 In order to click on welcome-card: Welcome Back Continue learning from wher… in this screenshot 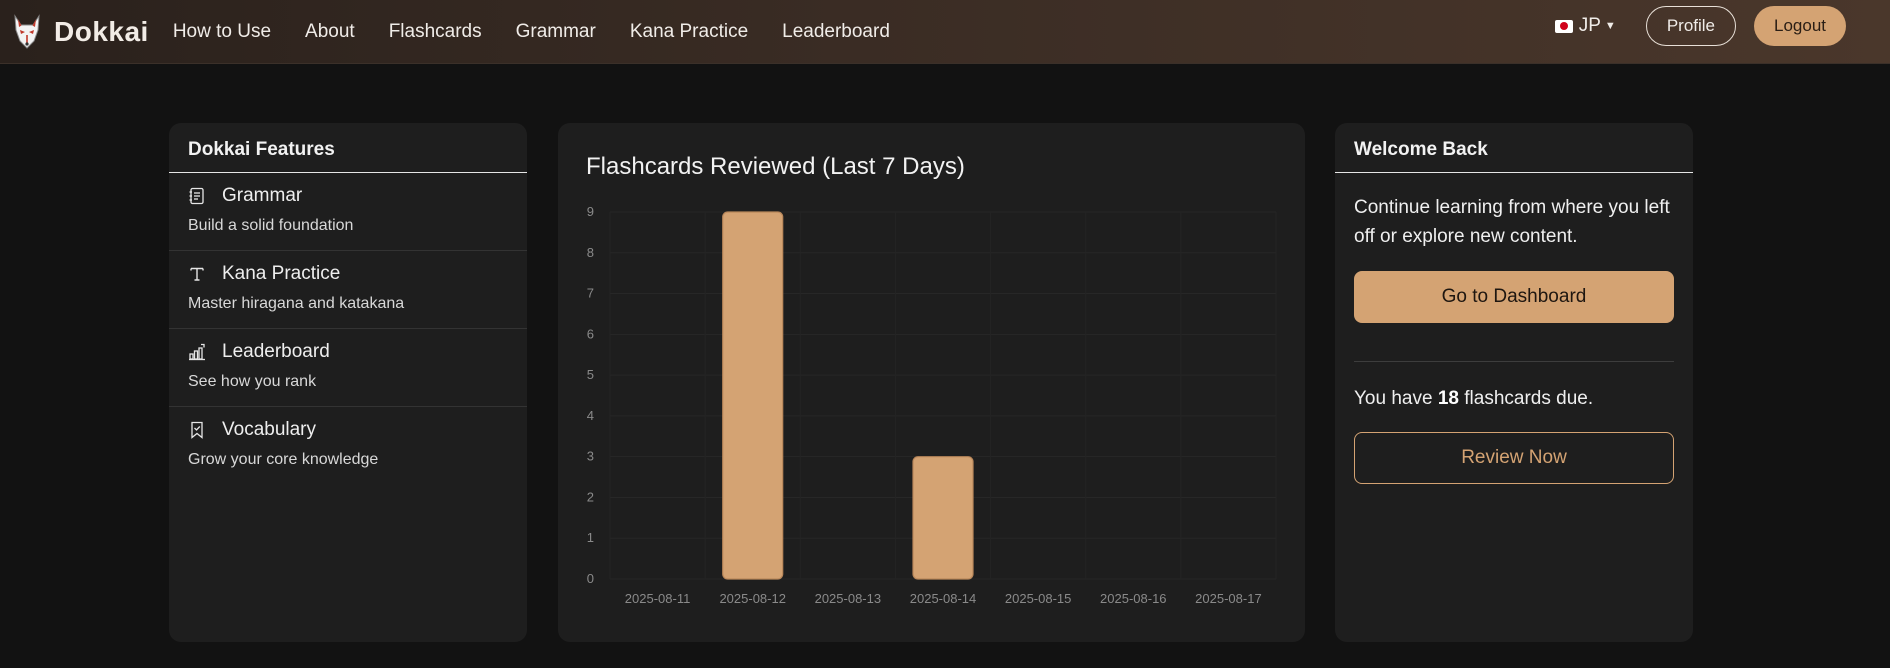, I will do `click(1514, 382)`.